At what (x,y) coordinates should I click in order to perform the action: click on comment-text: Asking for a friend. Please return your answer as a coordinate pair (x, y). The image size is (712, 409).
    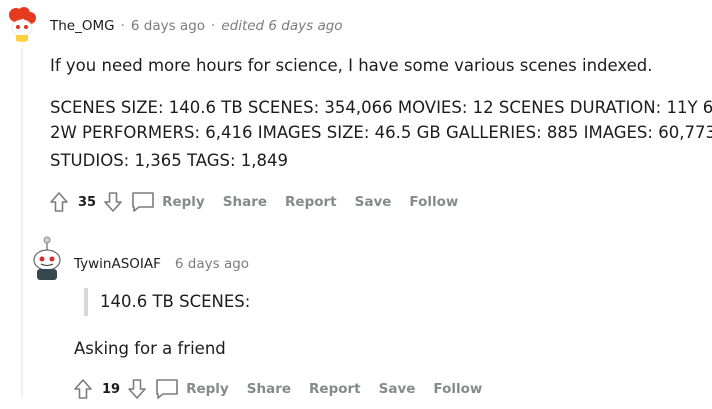
    Looking at the image, I should click on (150, 348).